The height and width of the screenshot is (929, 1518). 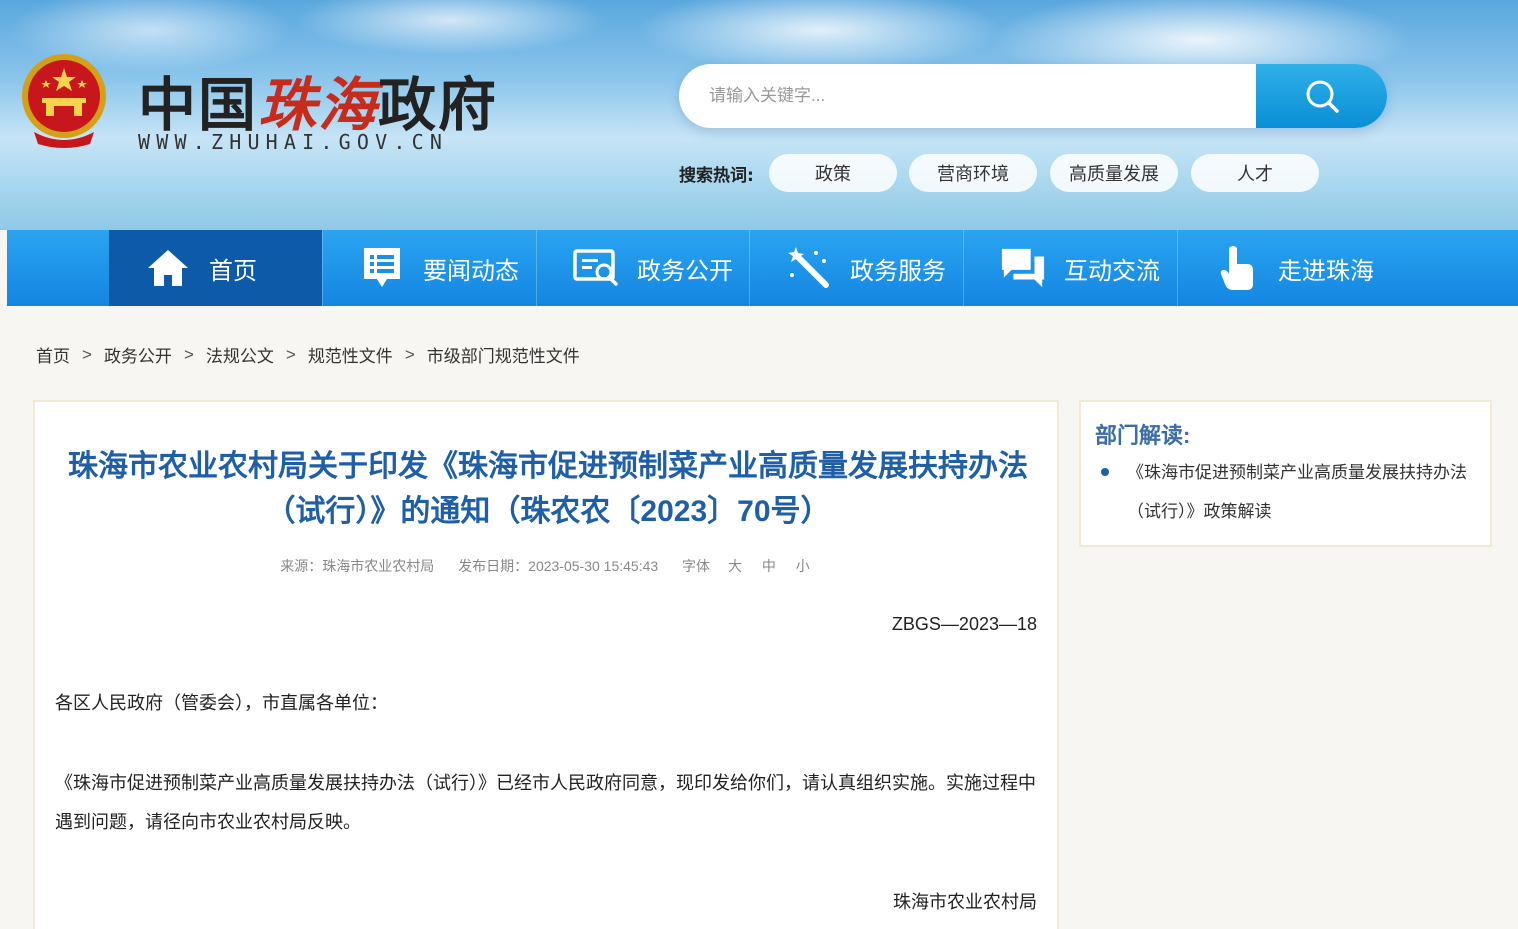 What do you see at coordinates (493, 566) in the screenshot?
I see `date-label: 发布日期：` at bounding box center [493, 566].